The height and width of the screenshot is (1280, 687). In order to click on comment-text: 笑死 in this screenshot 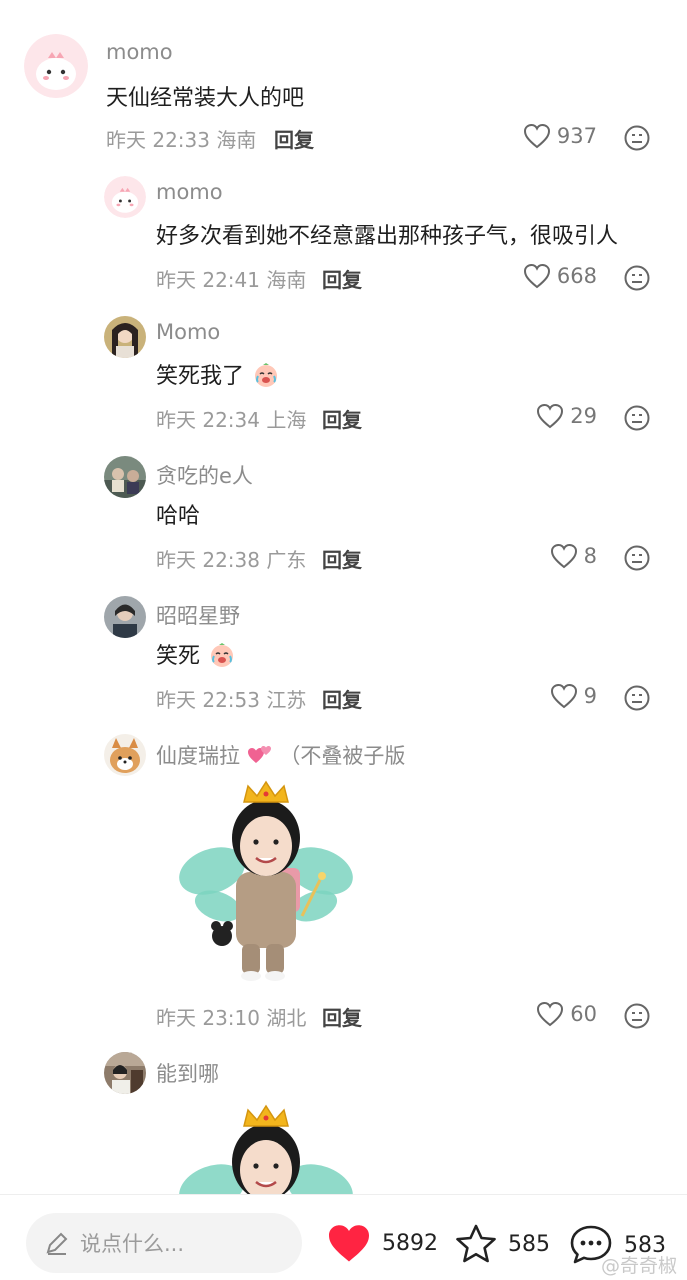, I will do `click(195, 654)`.